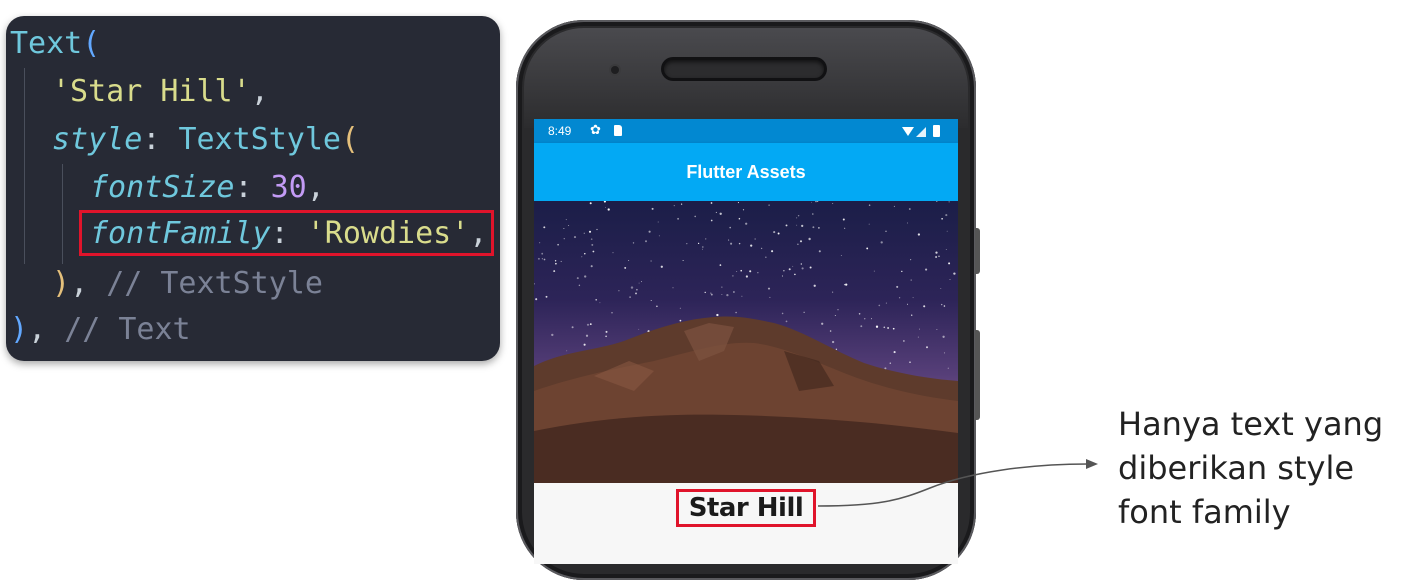 The width and height of the screenshot is (1406, 580). What do you see at coordinates (746, 508) in the screenshot?
I see `star-hill-text: Star Hill` at bounding box center [746, 508].